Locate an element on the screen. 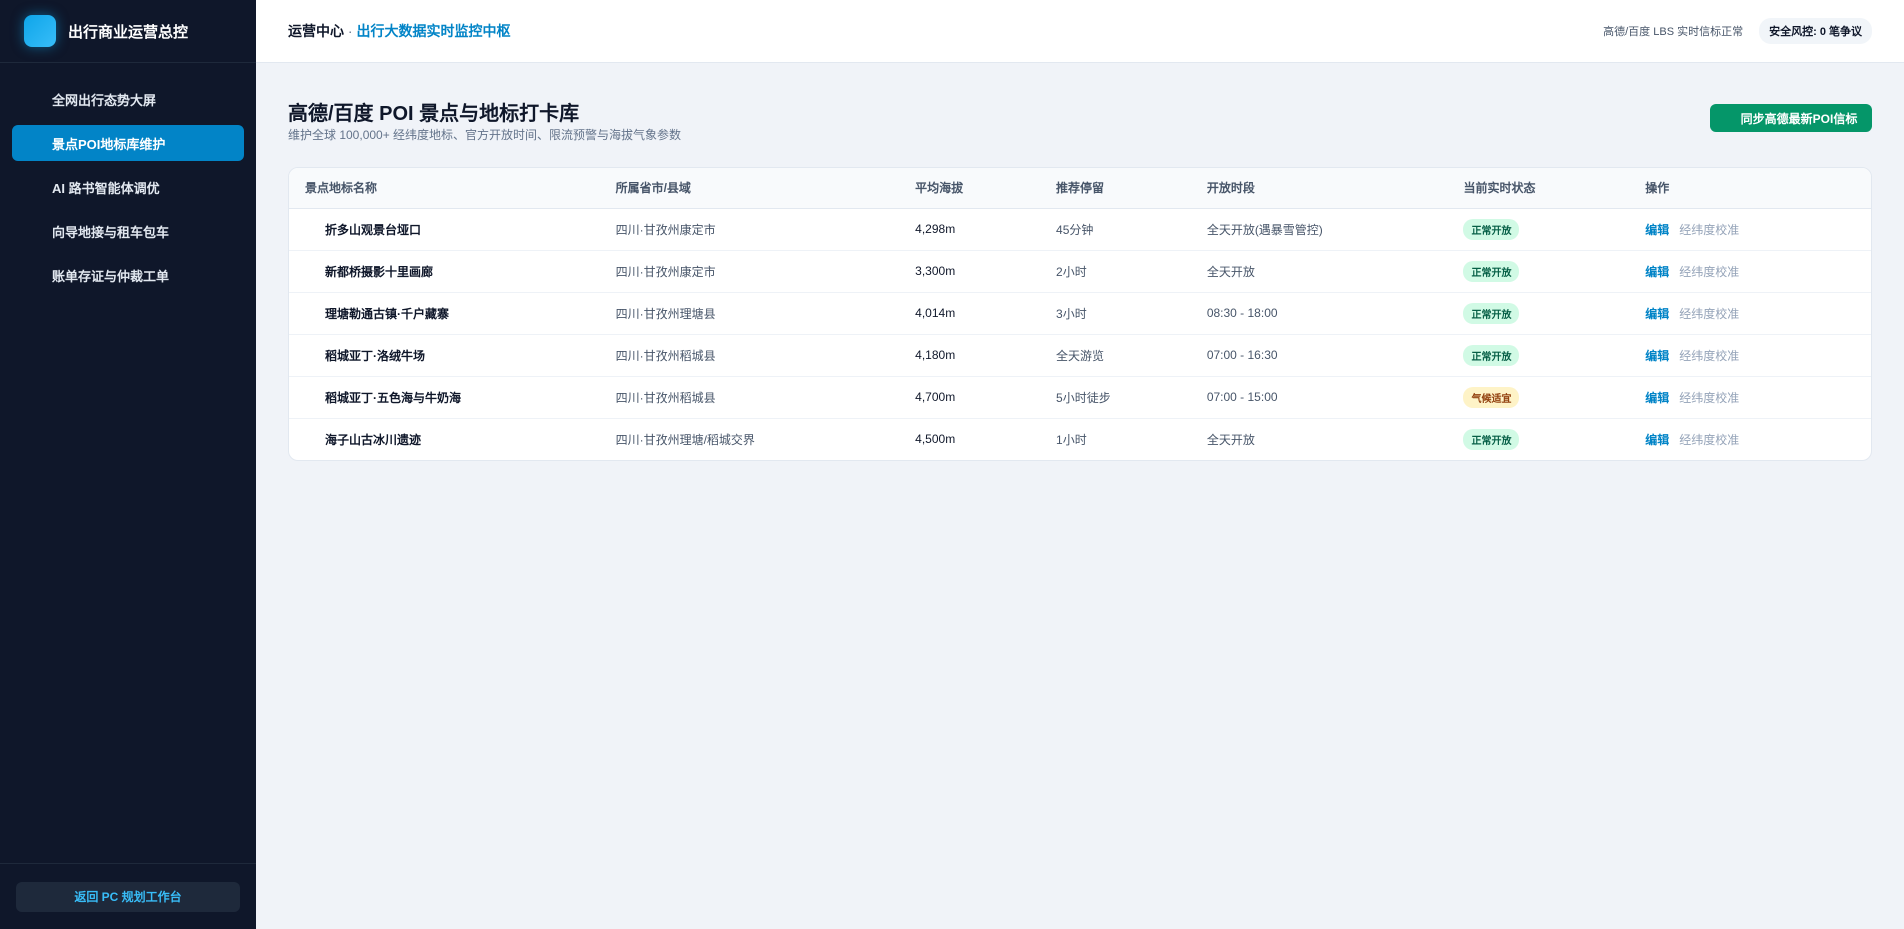 This screenshot has height=929, width=1904. back-to-workbench-button: 返回 PC 规划工作台 is located at coordinates (128, 896).